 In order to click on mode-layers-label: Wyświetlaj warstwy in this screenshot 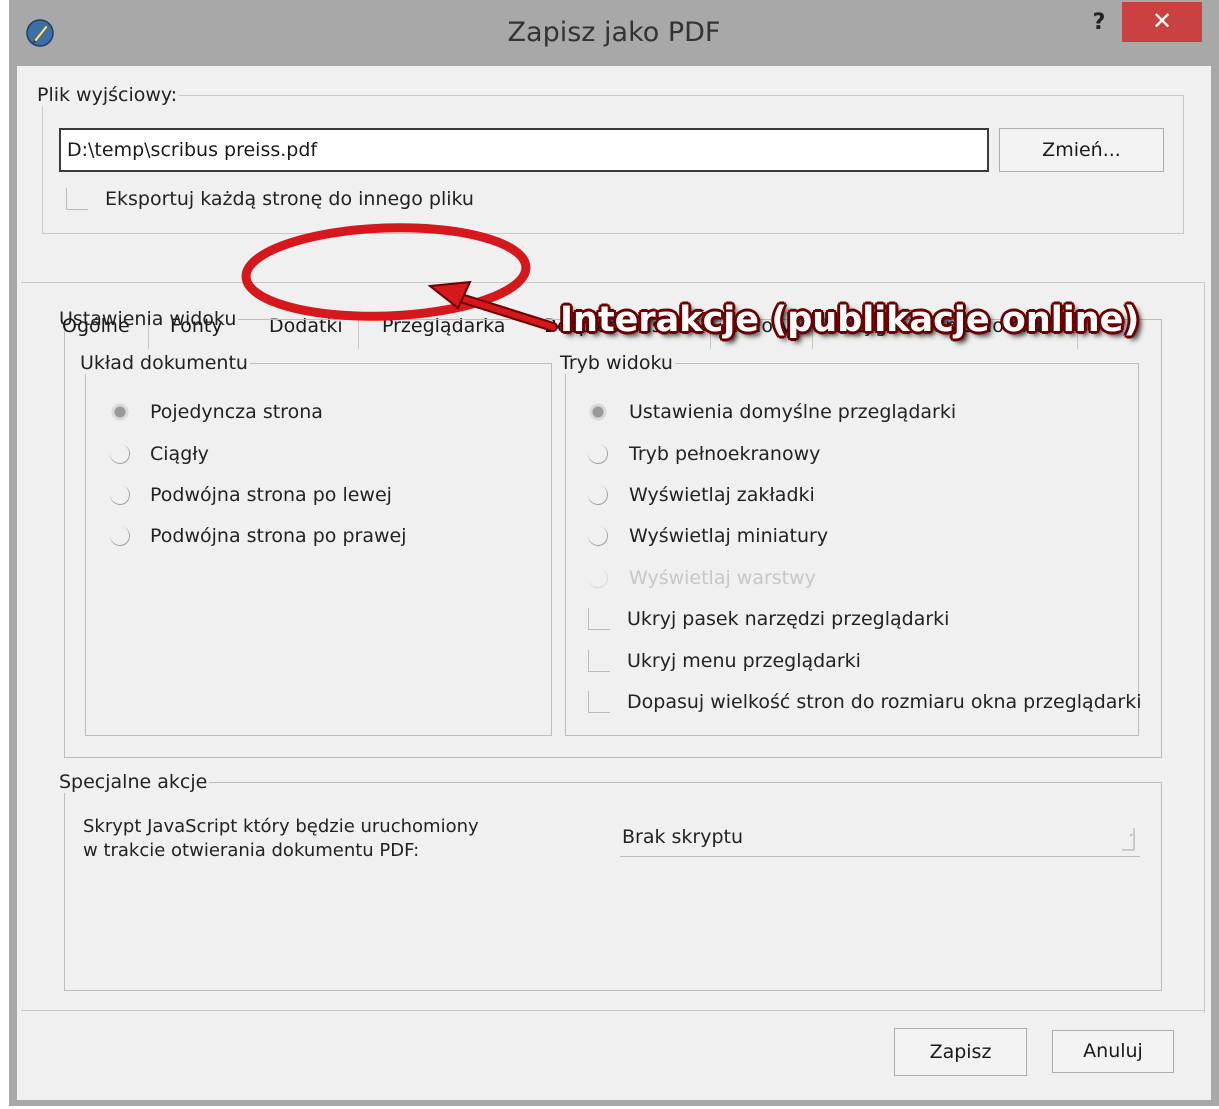, I will do `click(722, 578)`.